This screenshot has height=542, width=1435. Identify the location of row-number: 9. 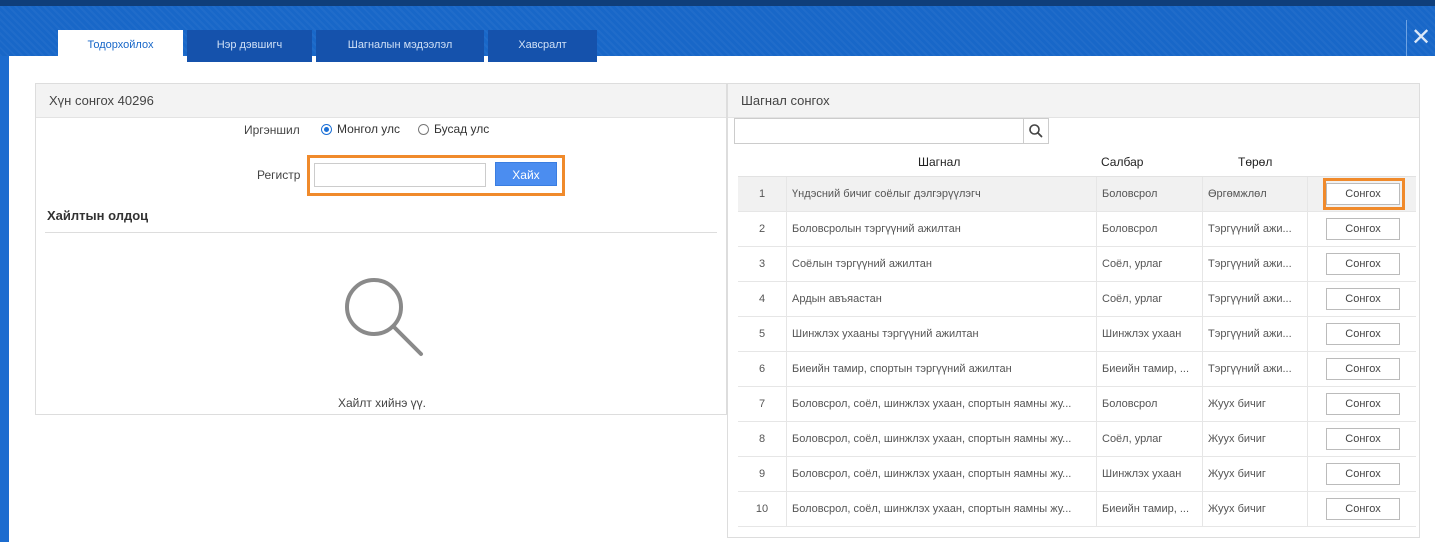
(762, 474).